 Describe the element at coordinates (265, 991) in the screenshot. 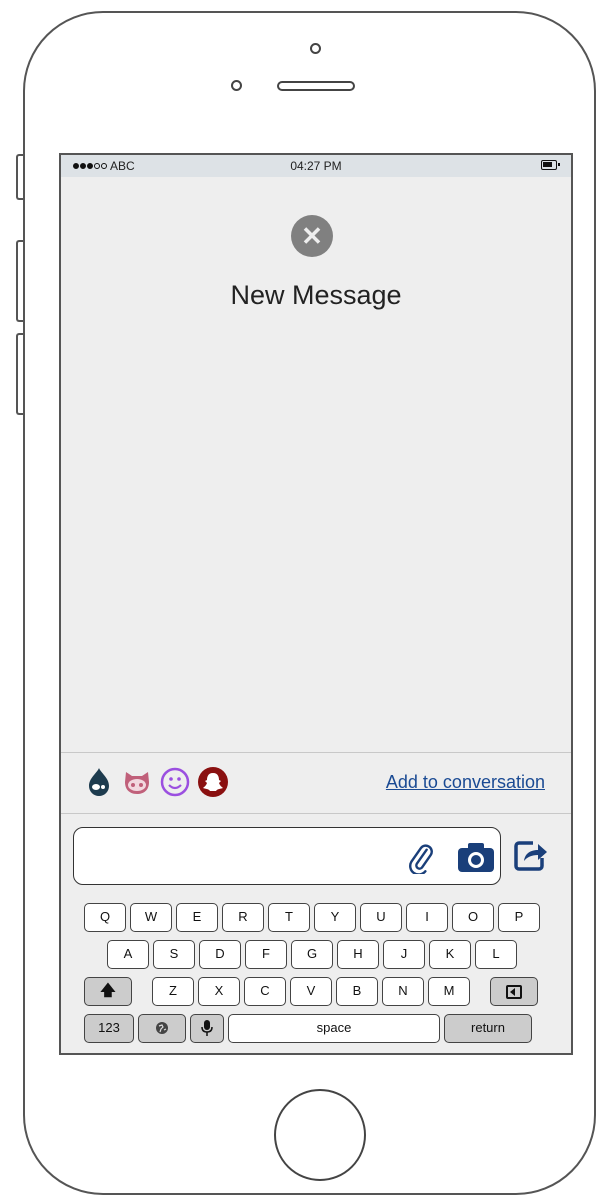

I see `key-c: C` at that location.